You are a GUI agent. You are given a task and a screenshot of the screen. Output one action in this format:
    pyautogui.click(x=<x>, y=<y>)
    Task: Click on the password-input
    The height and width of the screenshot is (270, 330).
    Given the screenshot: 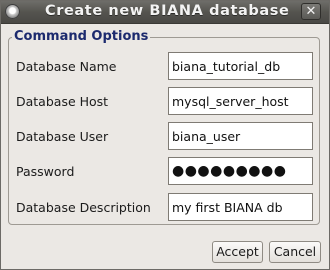 What is the action you would take?
    pyautogui.click(x=240, y=171)
    